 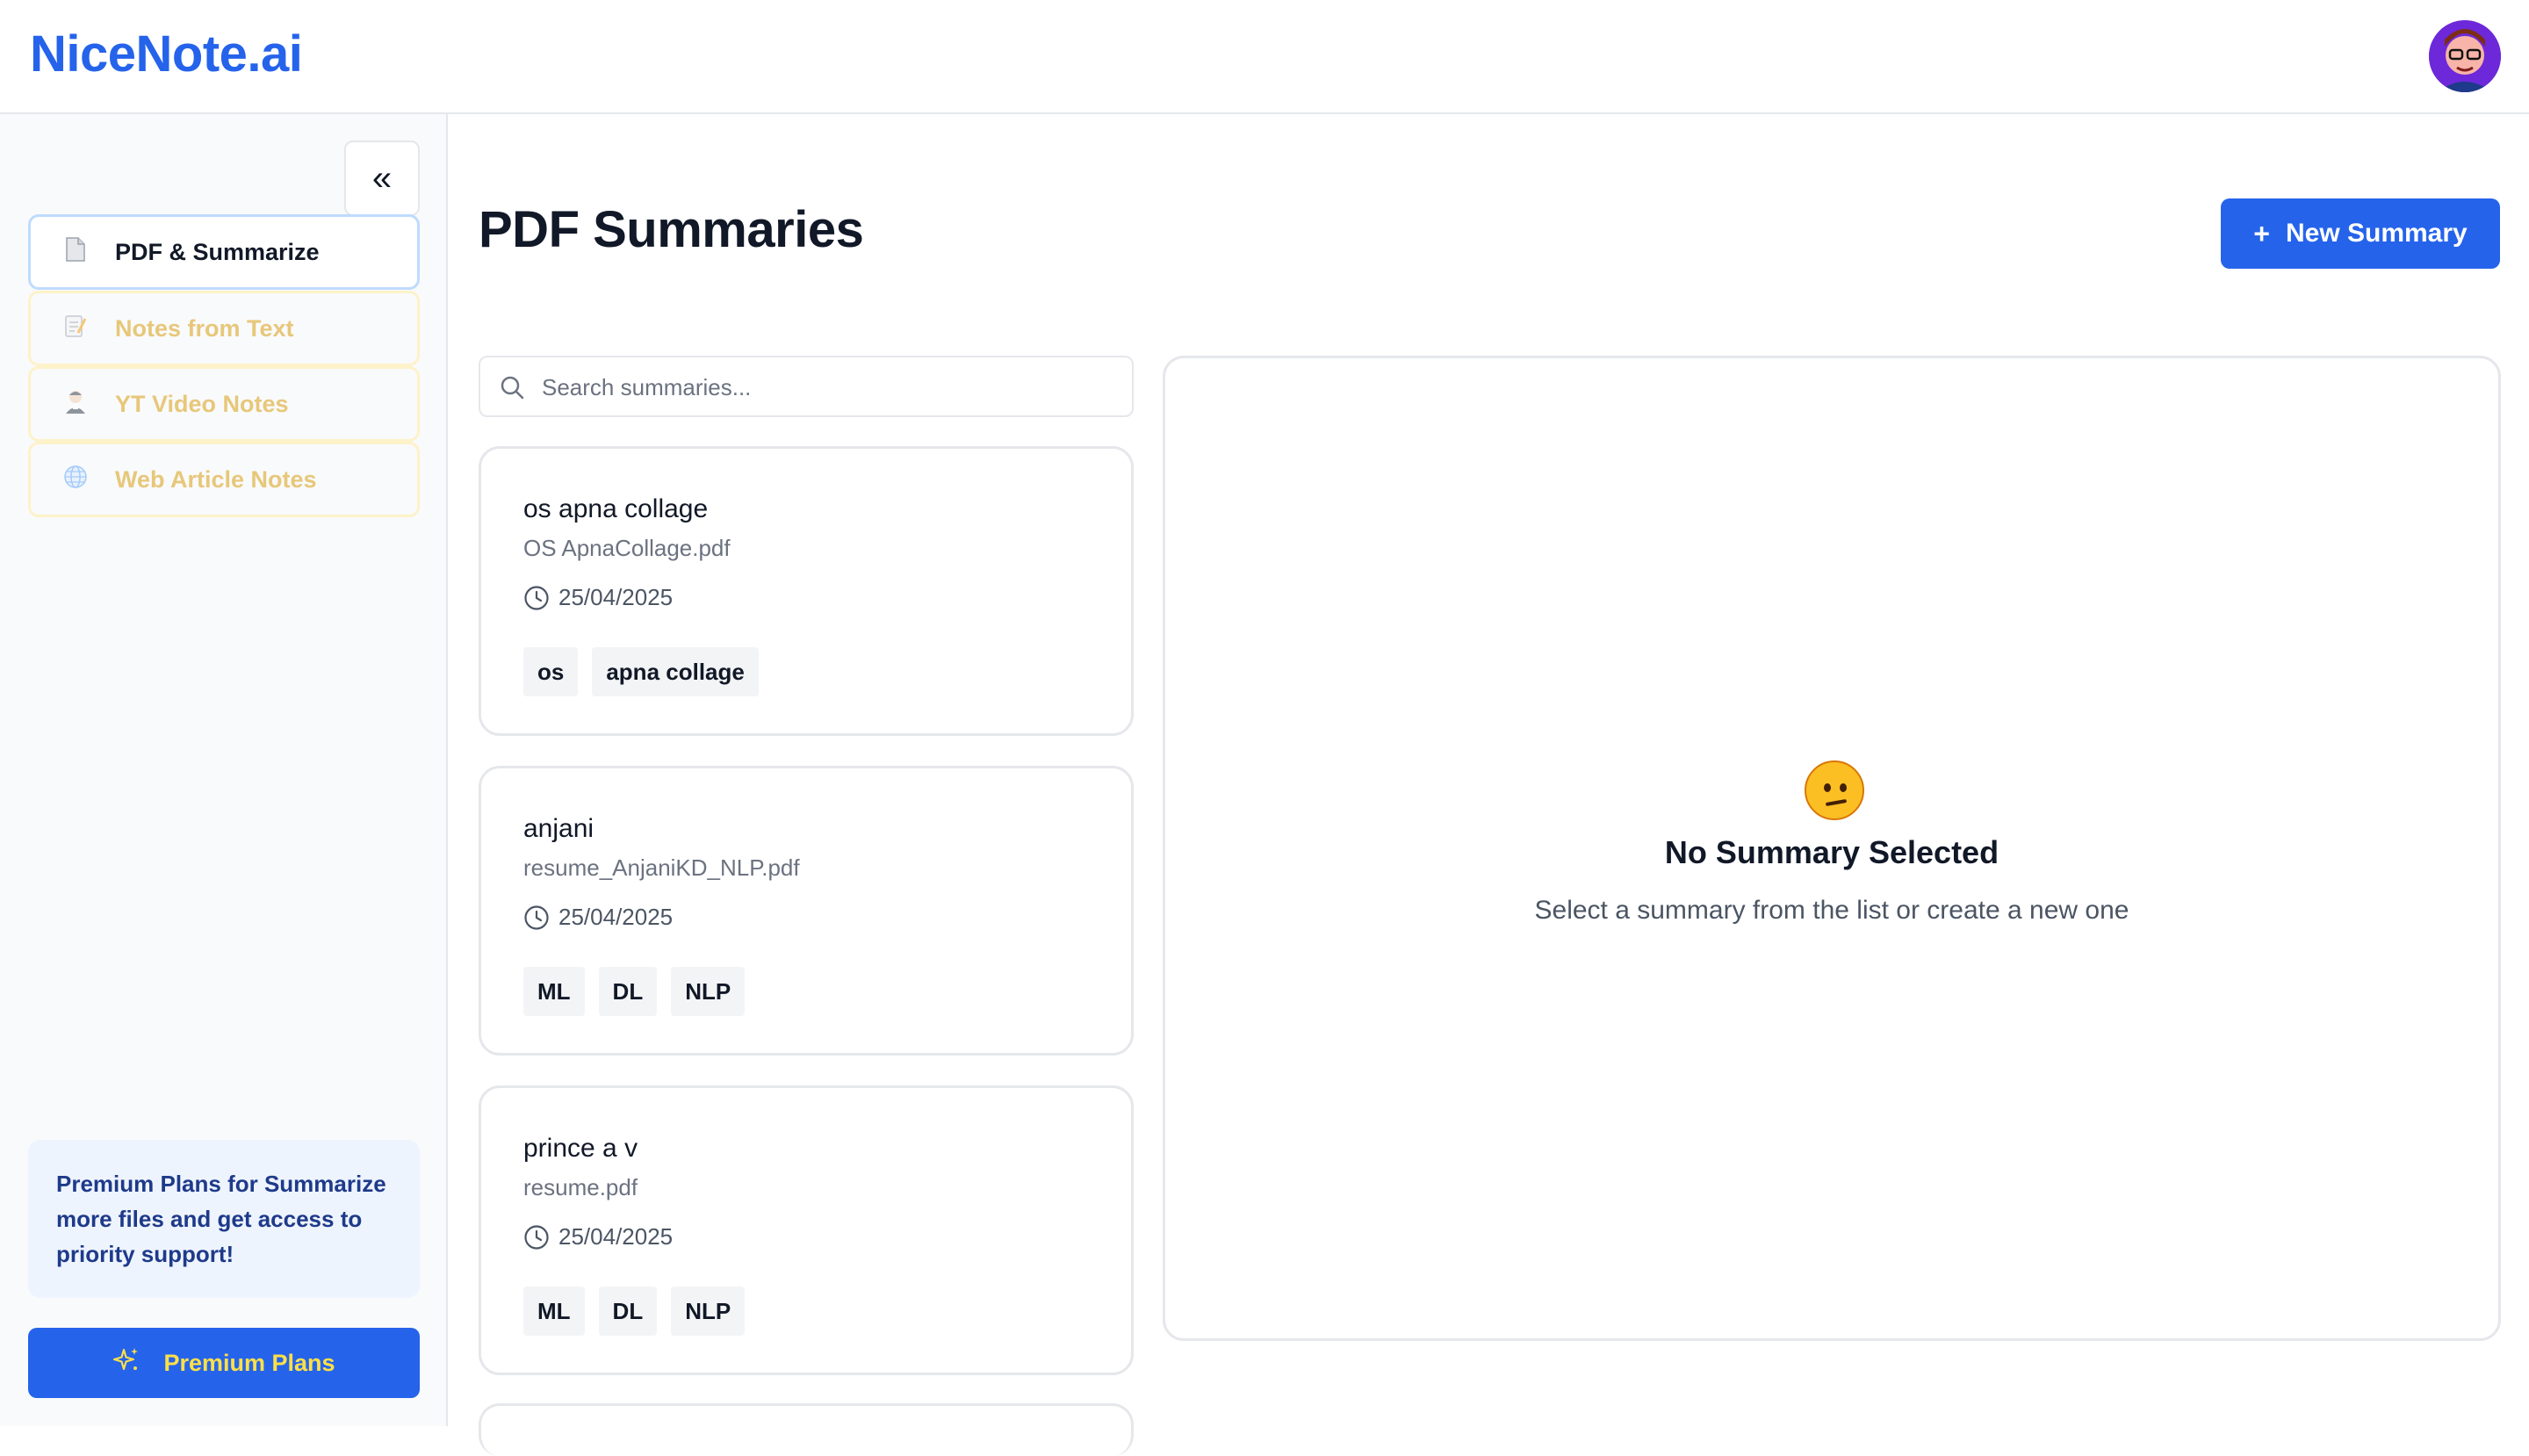 I want to click on empty-state-title: No Summary Selected, so click(x=1832, y=852).